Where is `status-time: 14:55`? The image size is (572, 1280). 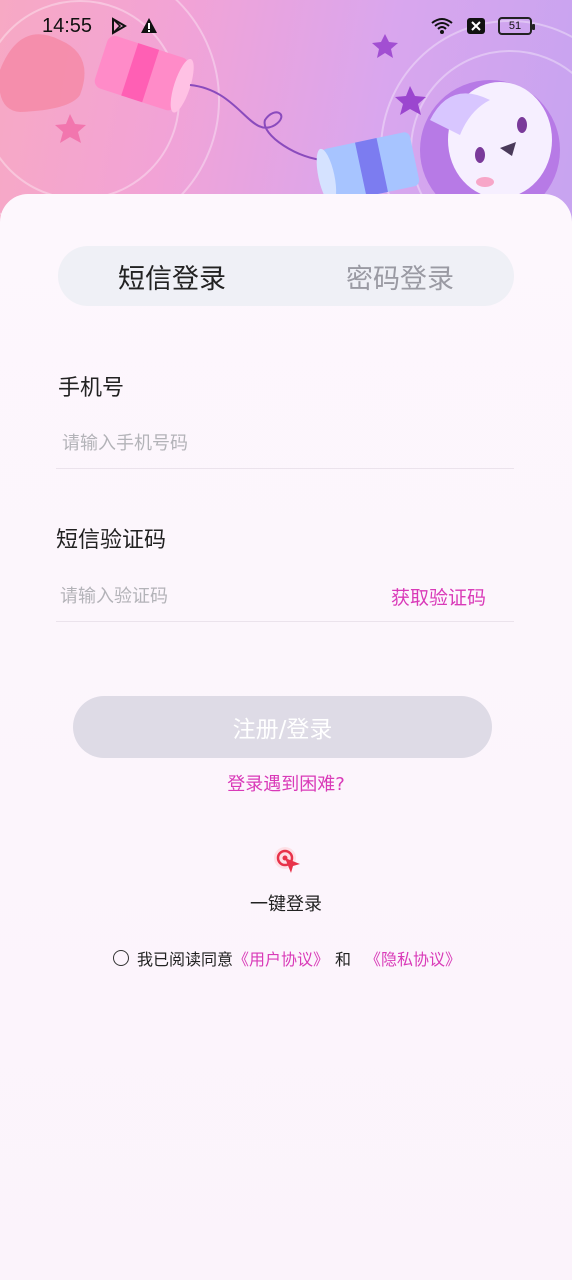 status-time: 14:55 is located at coordinates (67, 25).